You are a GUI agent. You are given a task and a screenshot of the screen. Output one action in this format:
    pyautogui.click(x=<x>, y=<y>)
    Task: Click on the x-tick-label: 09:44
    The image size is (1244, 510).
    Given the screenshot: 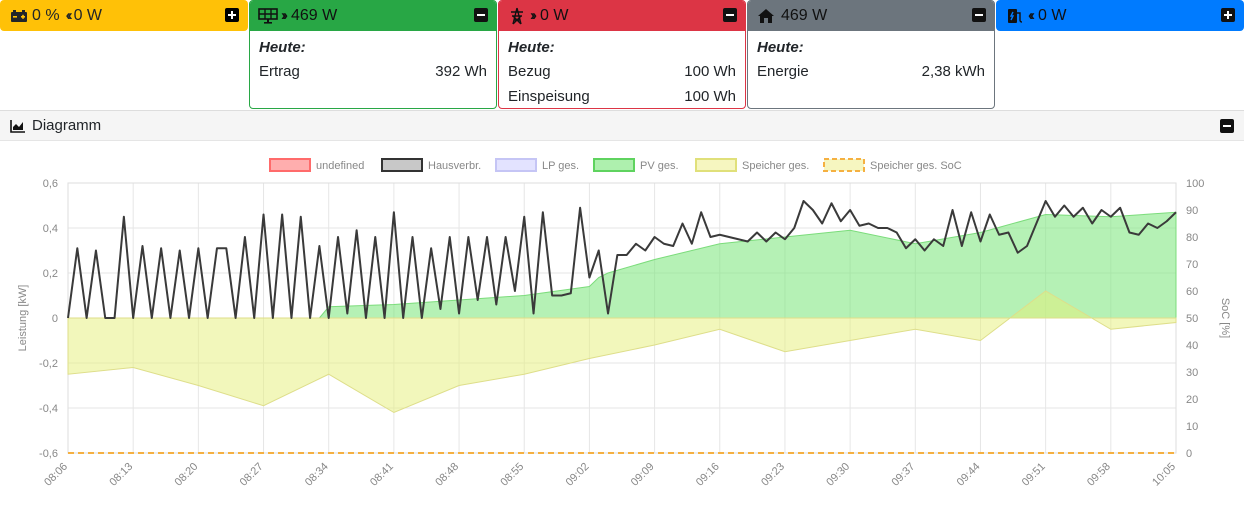 What is the action you would take?
    pyautogui.click(x=969, y=475)
    